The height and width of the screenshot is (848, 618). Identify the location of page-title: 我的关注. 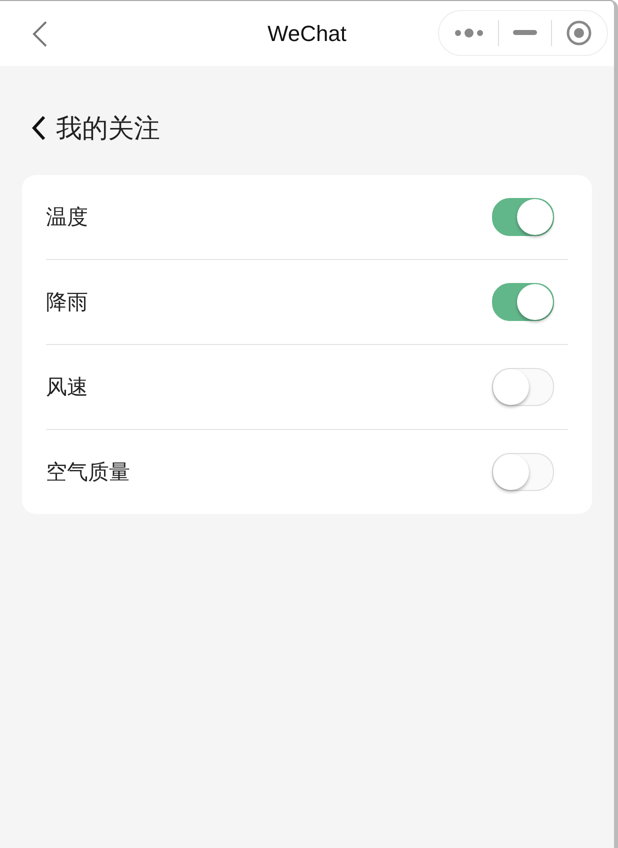
(108, 129).